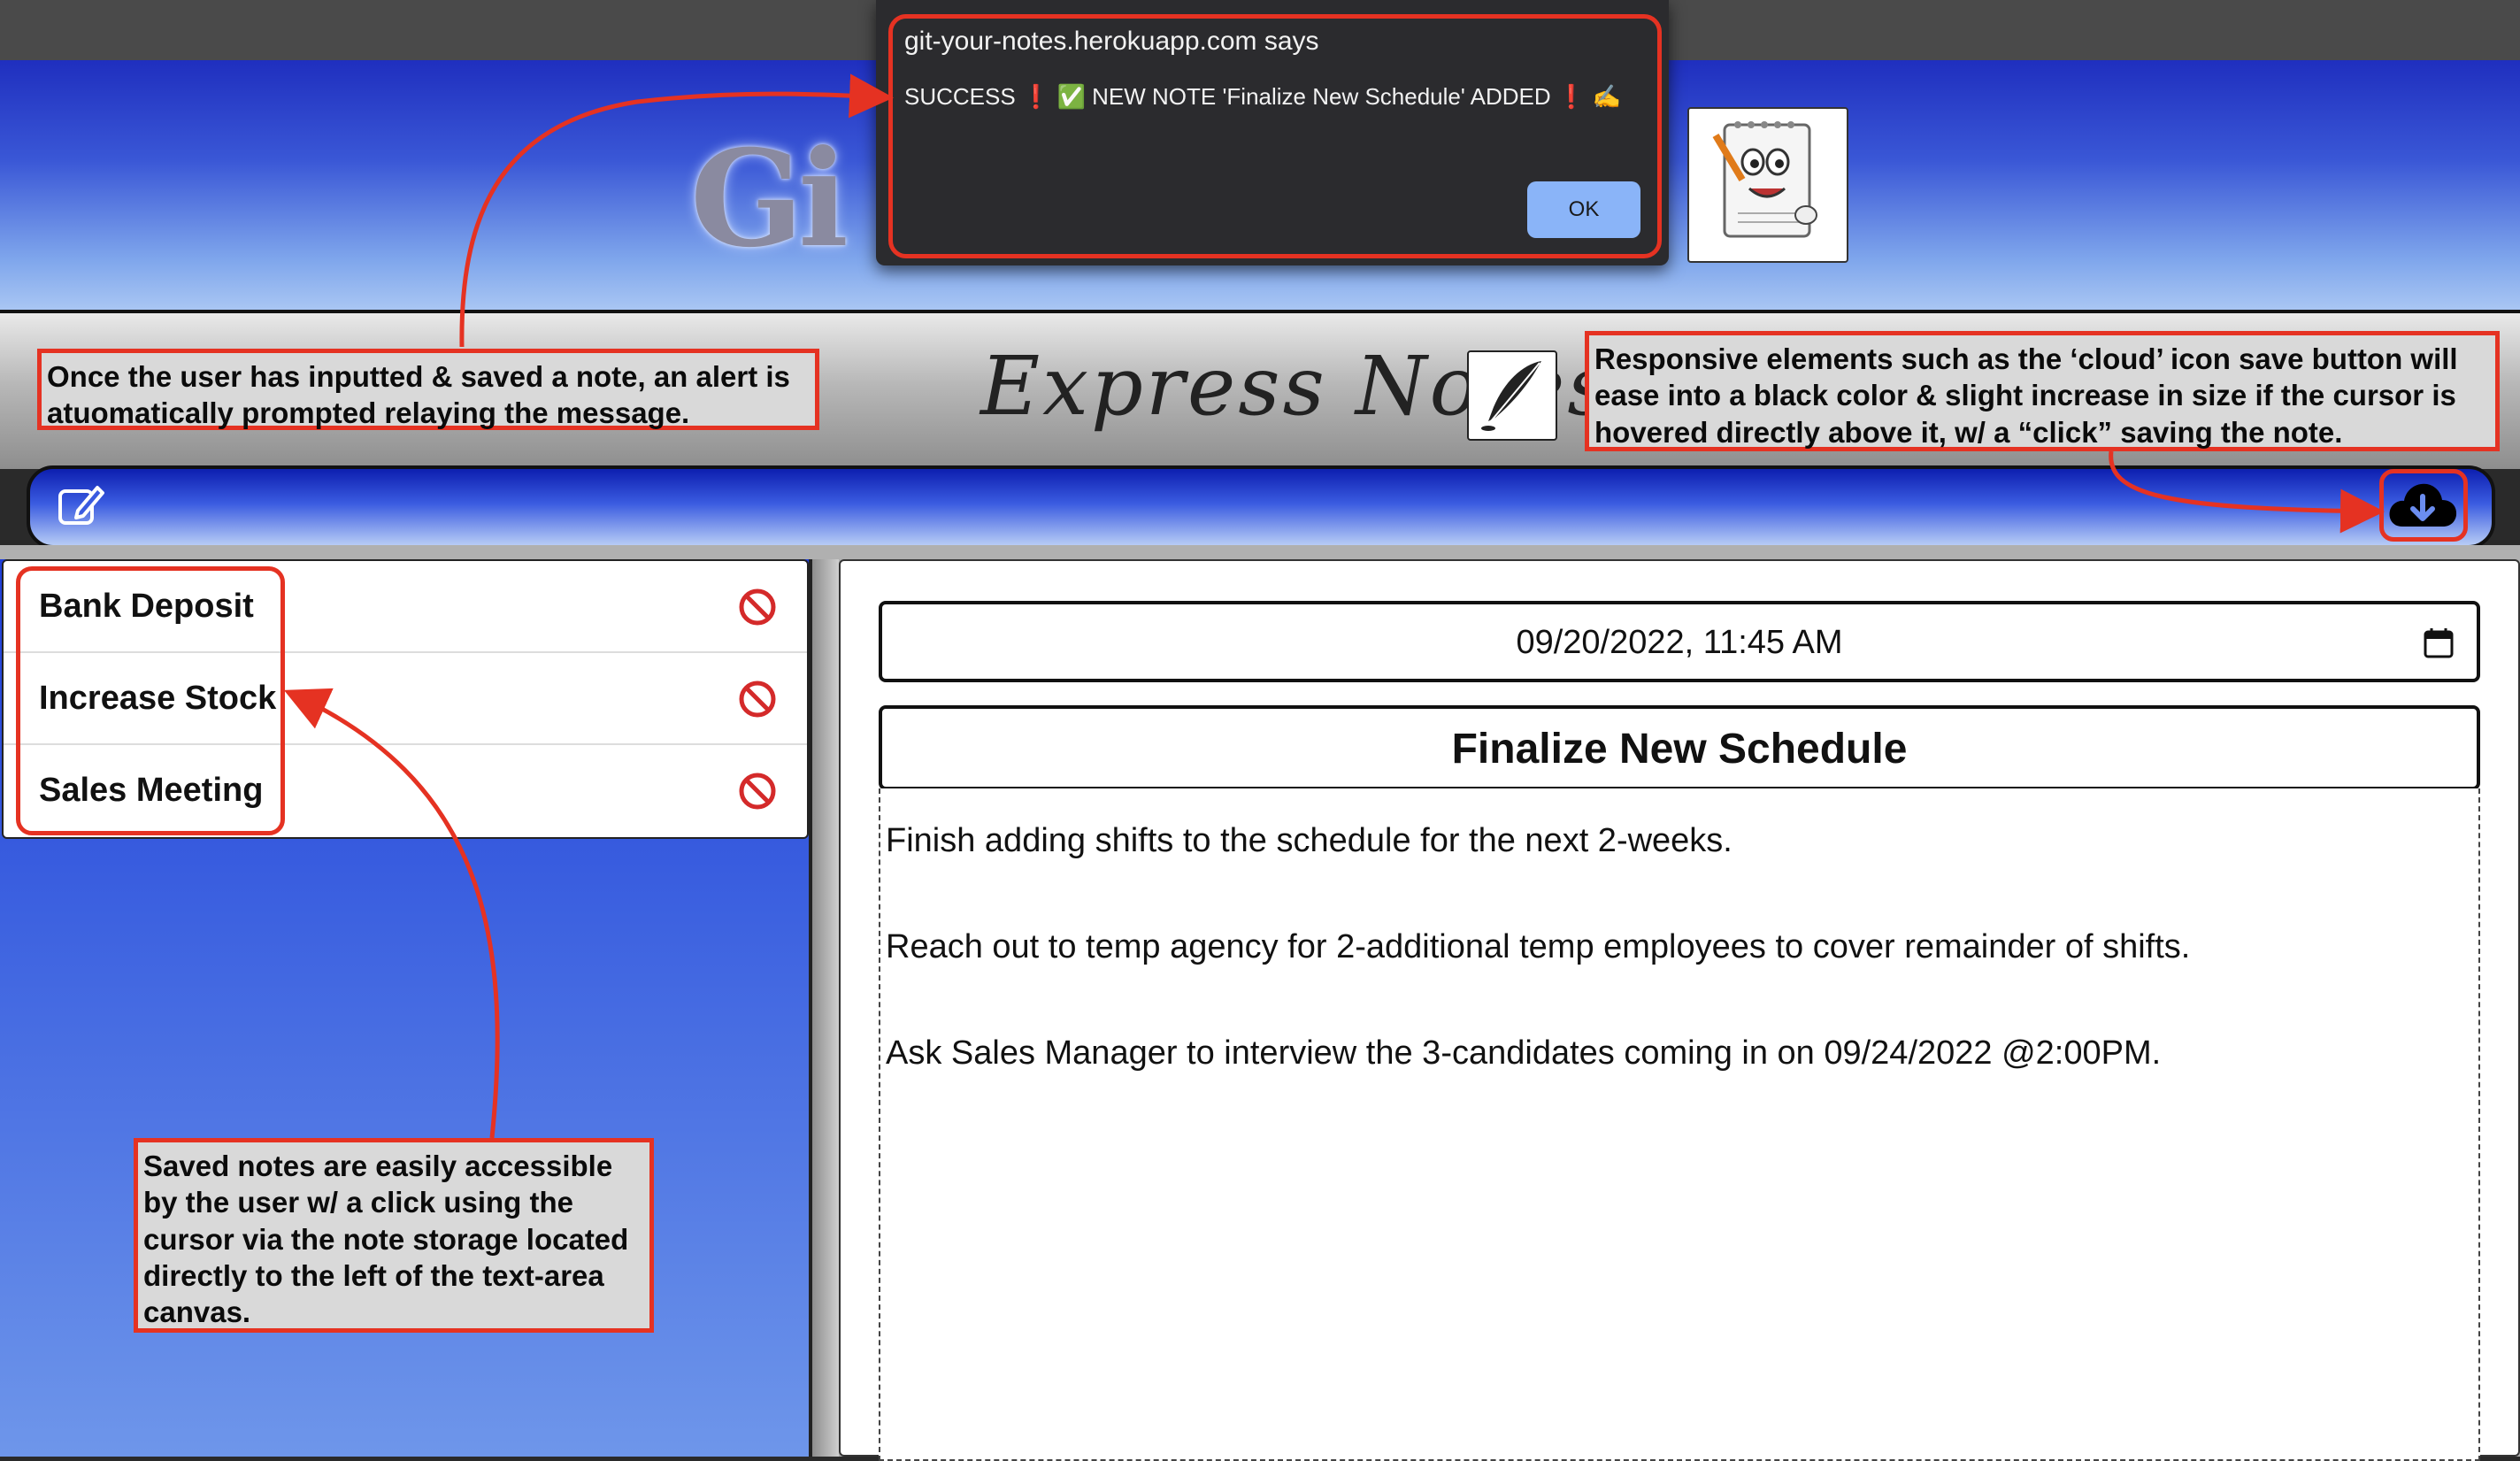  Describe the element at coordinates (150, 700) in the screenshot. I see `notes-list-highlight` at that location.